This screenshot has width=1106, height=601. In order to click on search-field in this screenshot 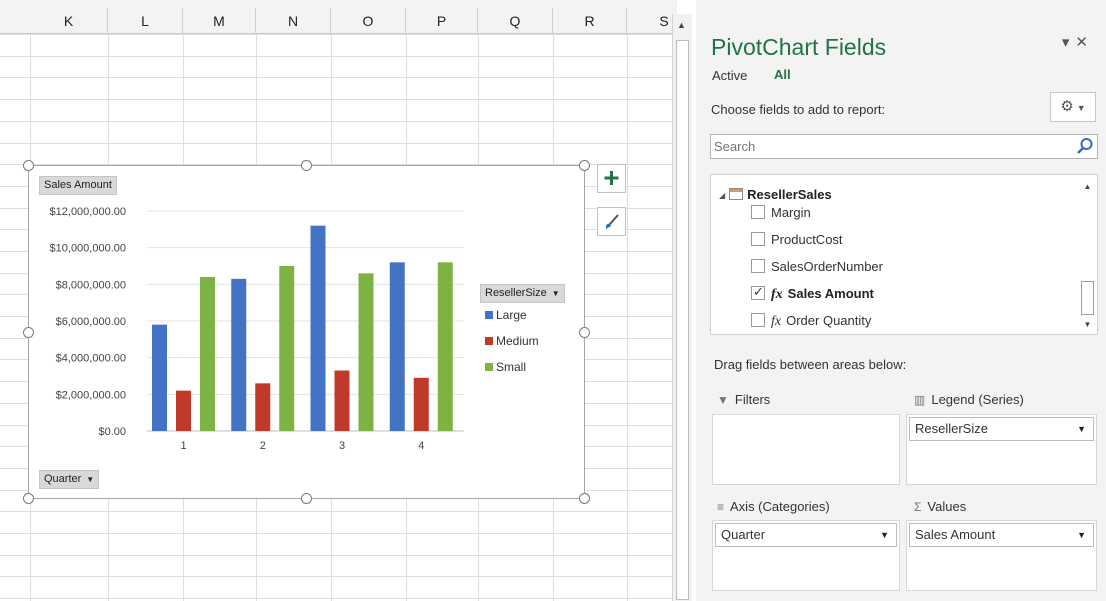, I will do `click(904, 146)`.